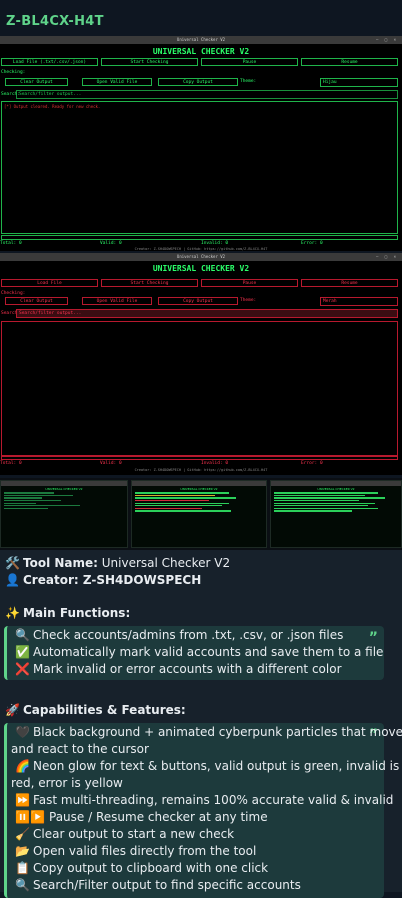 The width and height of the screenshot is (402, 898). I want to click on check-mark-icon: ✅, so click(22, 652).